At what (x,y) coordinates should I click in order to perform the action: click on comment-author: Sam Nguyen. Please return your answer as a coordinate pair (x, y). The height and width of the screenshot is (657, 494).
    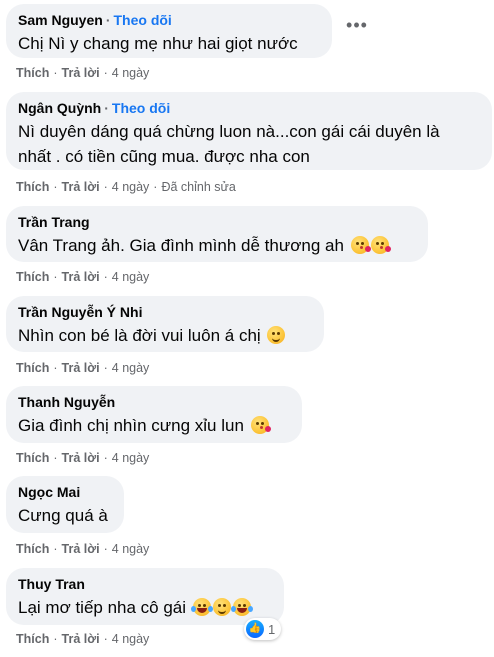
    Looking at the image, I should click on (60, 20).